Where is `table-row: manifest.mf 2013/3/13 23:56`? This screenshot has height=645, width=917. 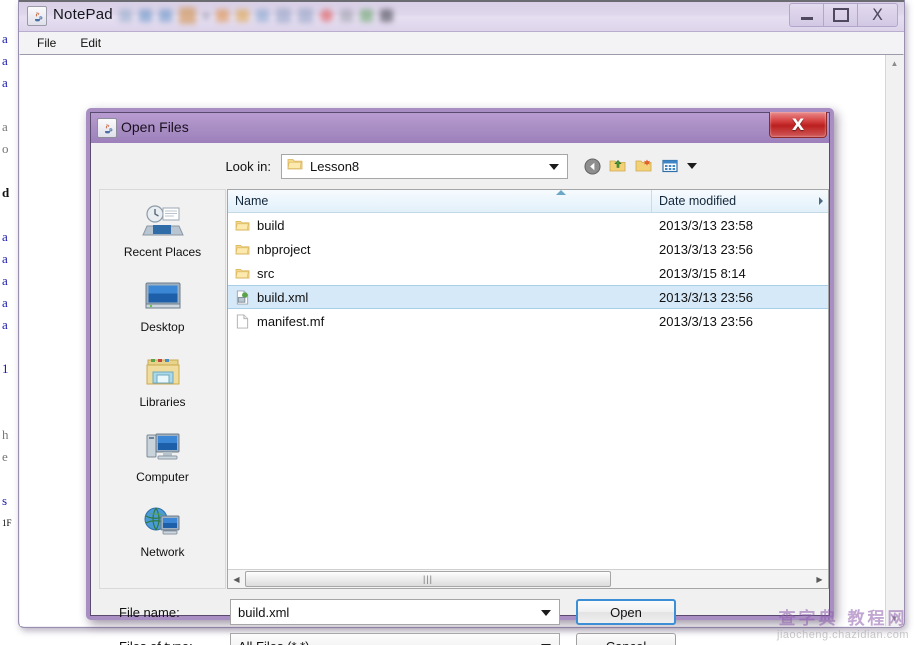
table-row: manifest.mf 2013/3/13 23:56 is located at coordinates (528, 321).